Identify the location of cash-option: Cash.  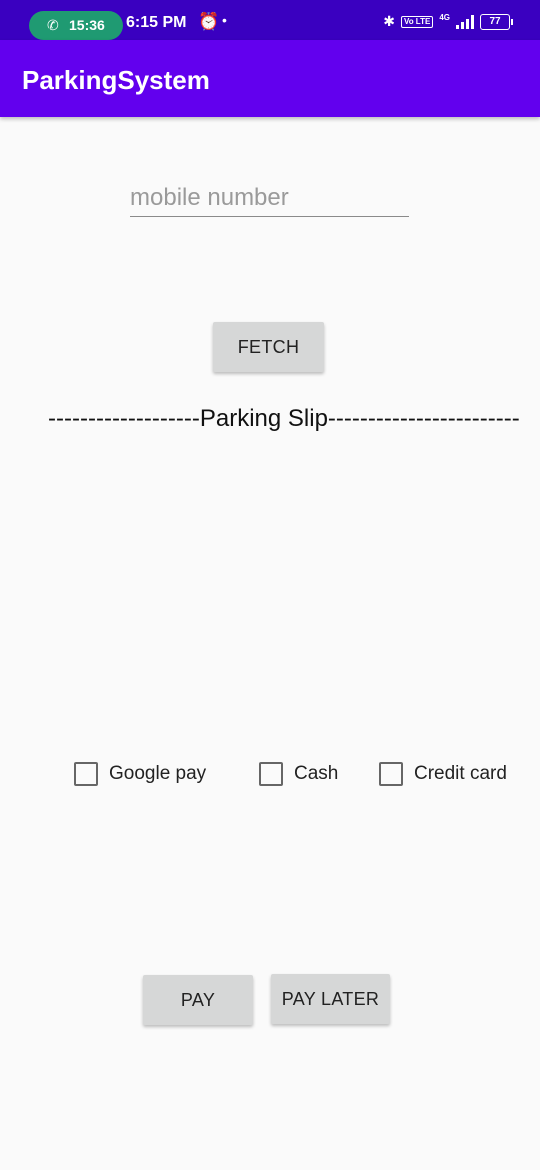
(298, 774).